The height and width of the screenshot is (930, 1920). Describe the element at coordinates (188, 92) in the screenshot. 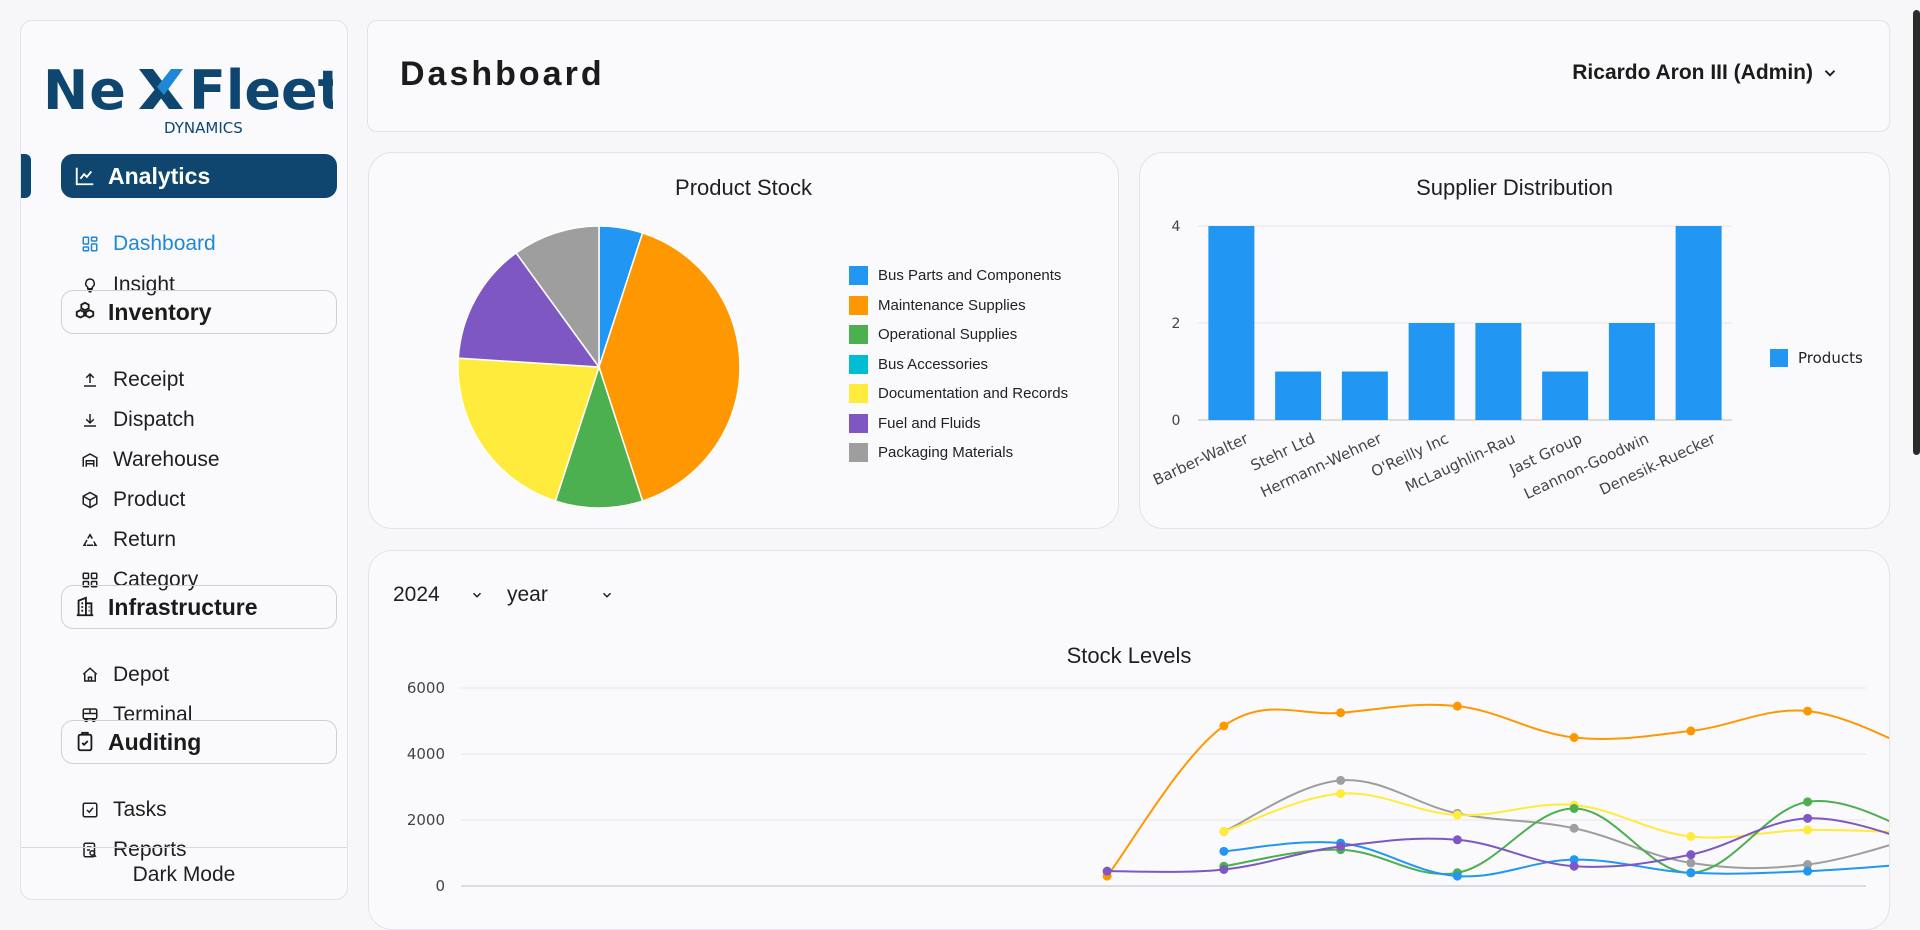

I see `nexfleet-logo: Ne Fleet DYNAMICS` at that location.